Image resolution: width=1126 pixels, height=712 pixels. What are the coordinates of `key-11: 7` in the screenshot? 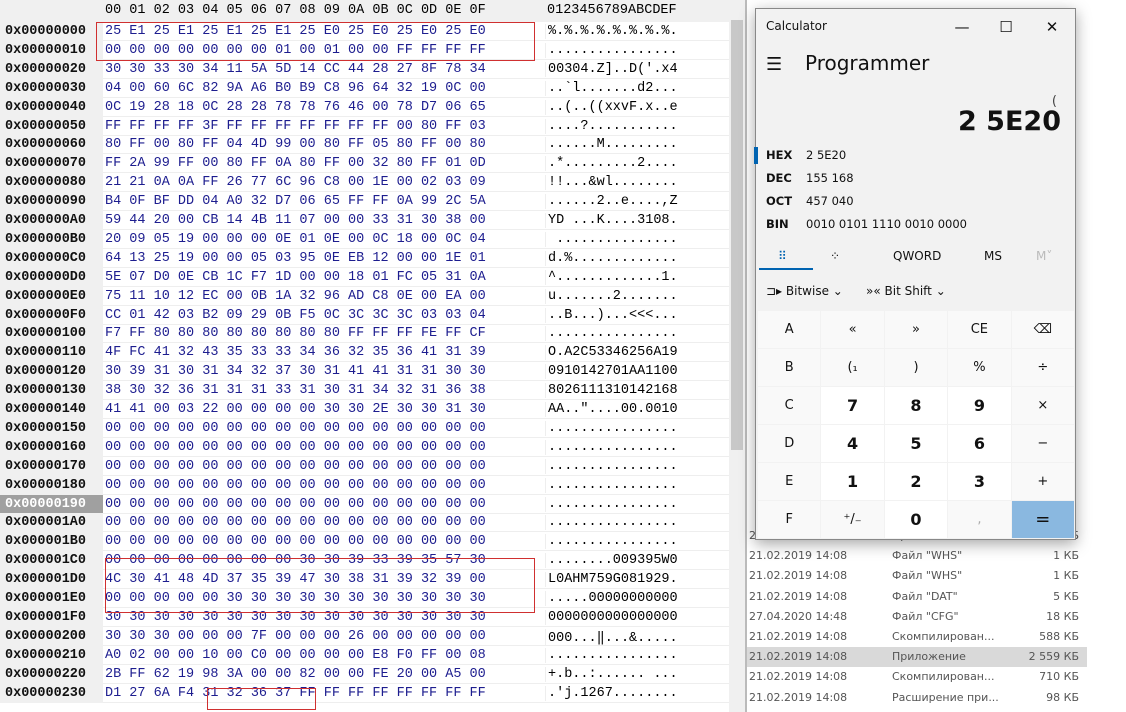 It's located at (852, 405).